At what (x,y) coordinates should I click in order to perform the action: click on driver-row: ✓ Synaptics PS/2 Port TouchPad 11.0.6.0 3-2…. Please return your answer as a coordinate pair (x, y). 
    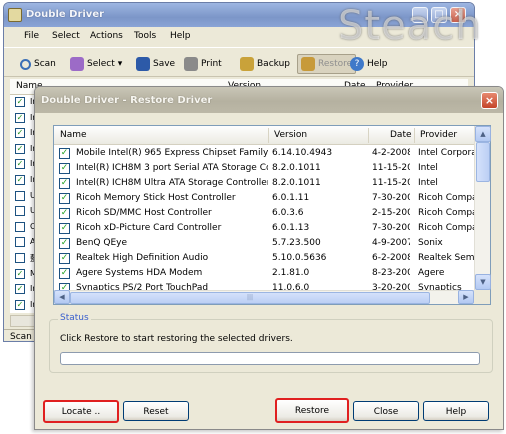
    Looking at the image, I should click on (264, 285).